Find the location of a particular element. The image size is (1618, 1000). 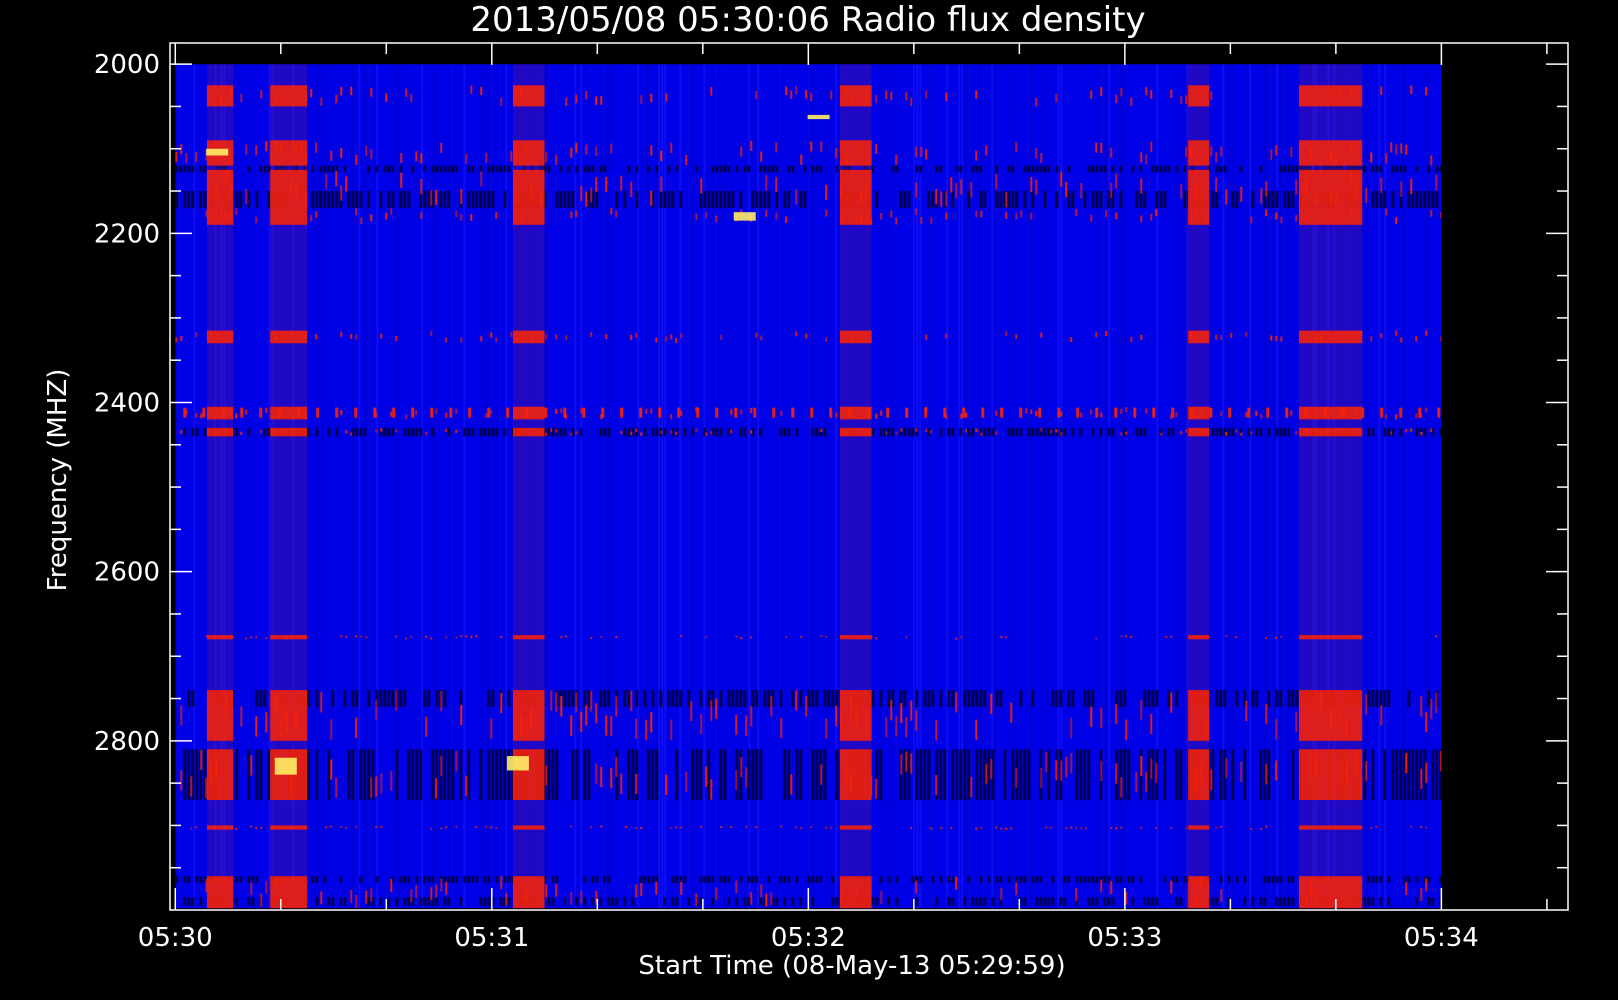

heatmap-burst-cell is located at coordinates (1199, 96).